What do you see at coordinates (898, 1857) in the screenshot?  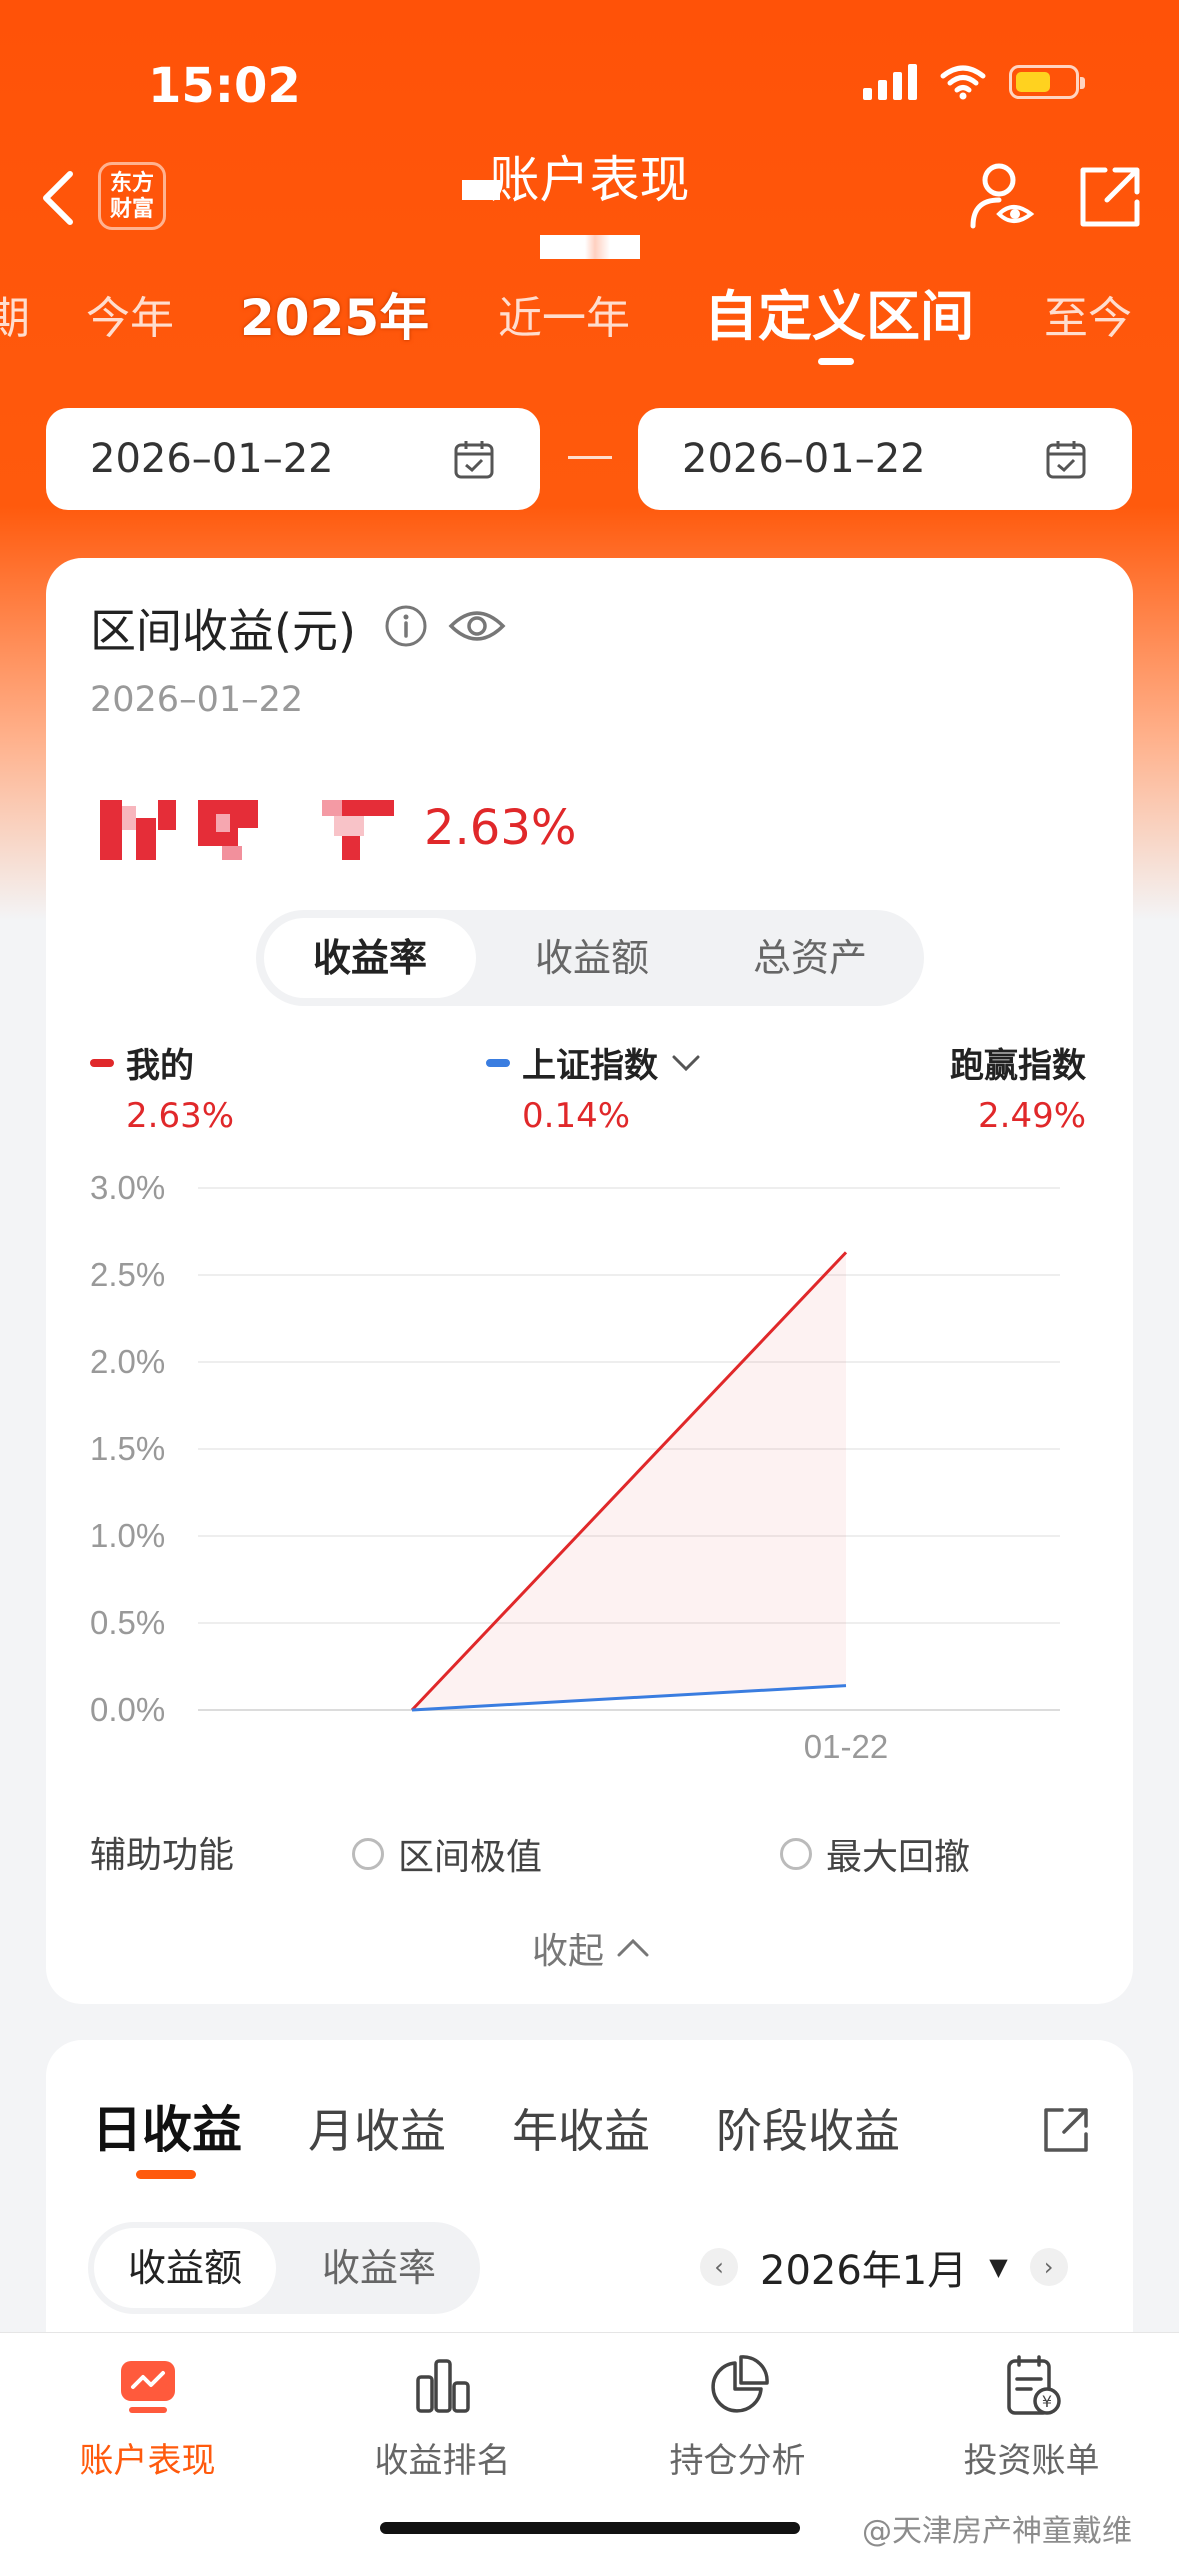 I see `radio-max-drawdown-label: 最大回撤` at bounding box center [898, 1857].